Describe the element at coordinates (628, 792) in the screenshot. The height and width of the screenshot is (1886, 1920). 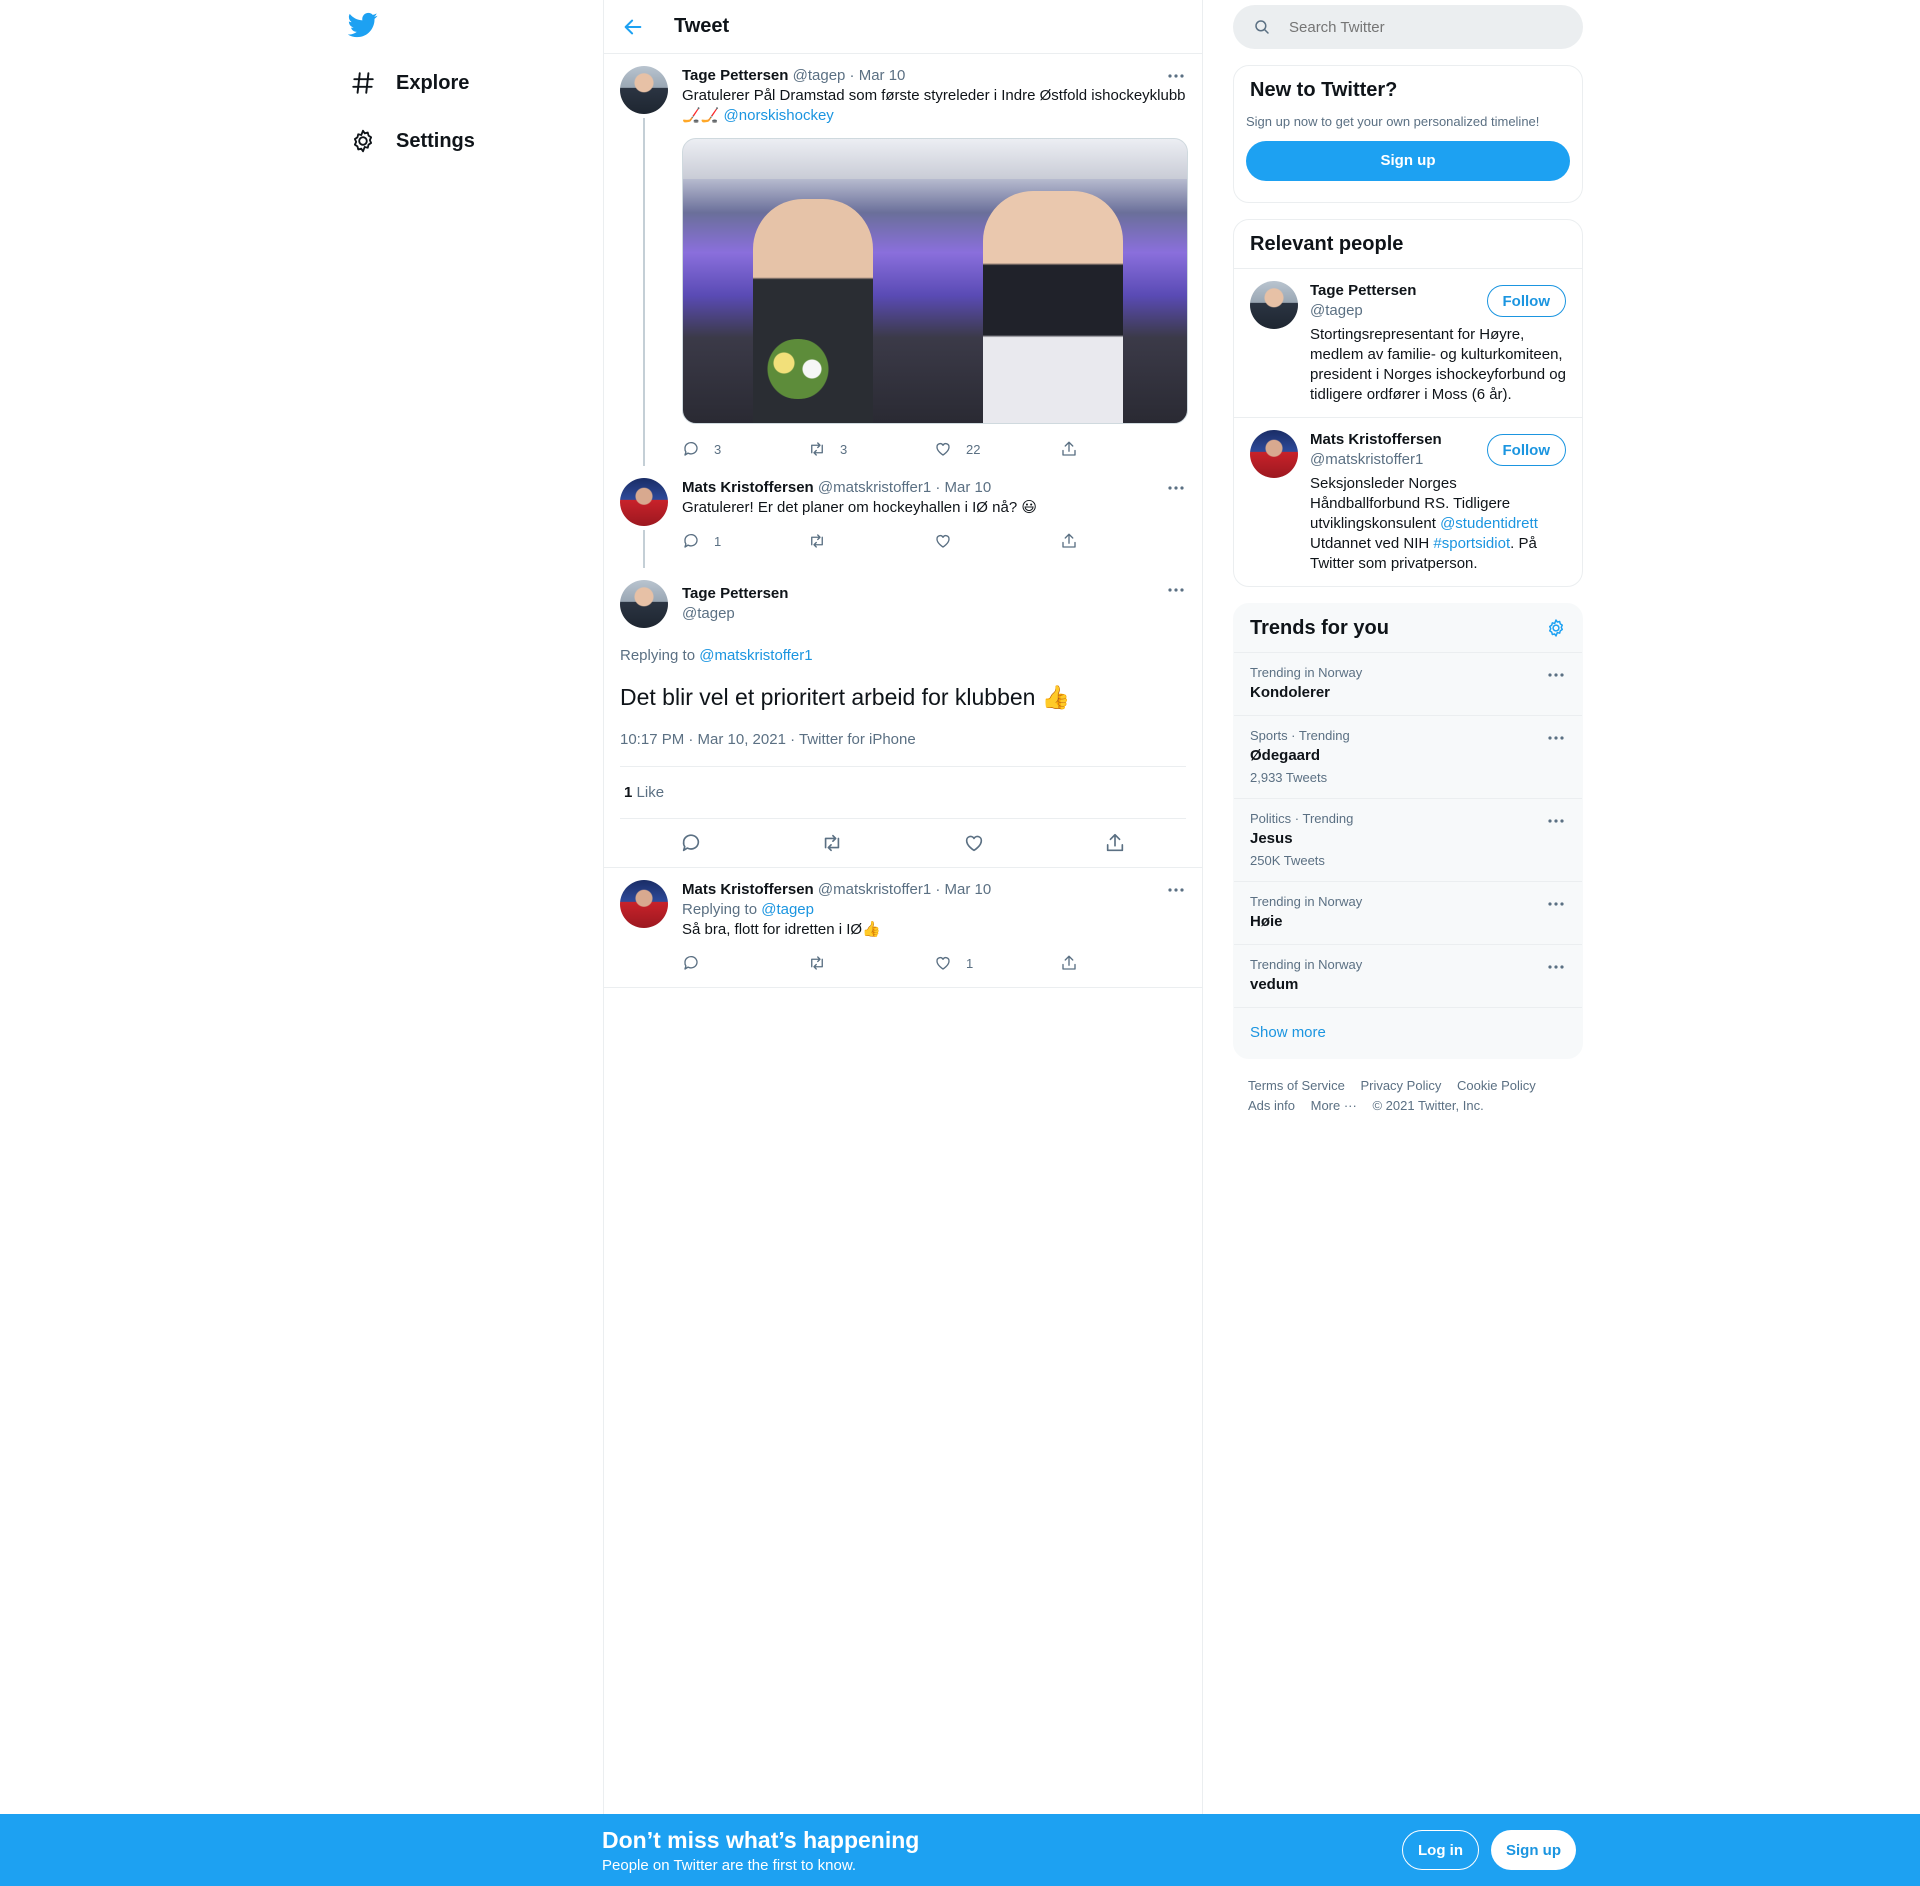
I see `like-summary-count: 1` at that location.